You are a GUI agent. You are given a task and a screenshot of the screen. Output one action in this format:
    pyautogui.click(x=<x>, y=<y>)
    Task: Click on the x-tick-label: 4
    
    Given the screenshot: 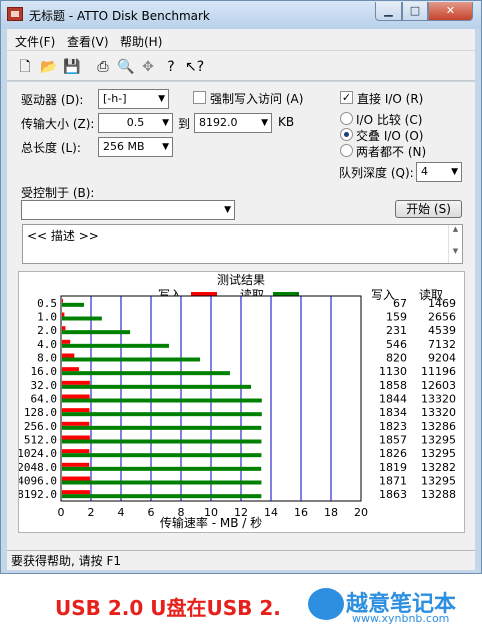 What is the action you would take?
    pyautogui.click(x=121, y=512)
    